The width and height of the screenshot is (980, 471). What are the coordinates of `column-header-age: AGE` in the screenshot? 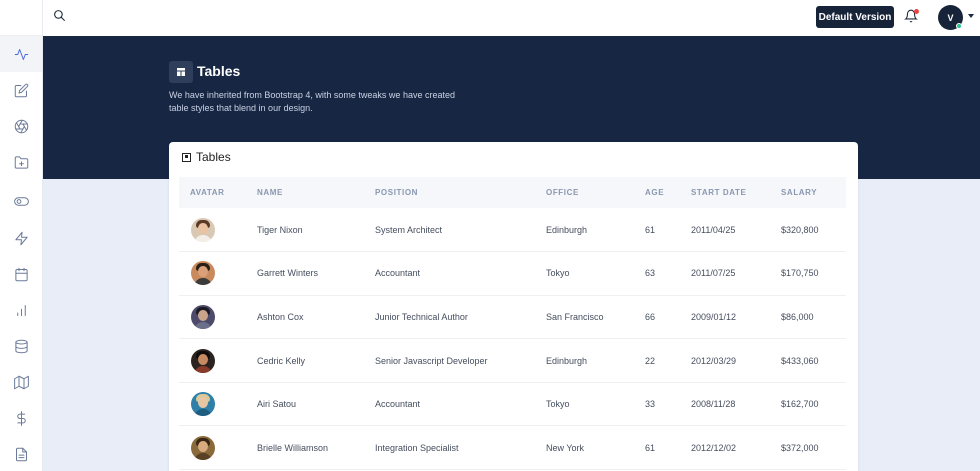 It's located at (657, 192).